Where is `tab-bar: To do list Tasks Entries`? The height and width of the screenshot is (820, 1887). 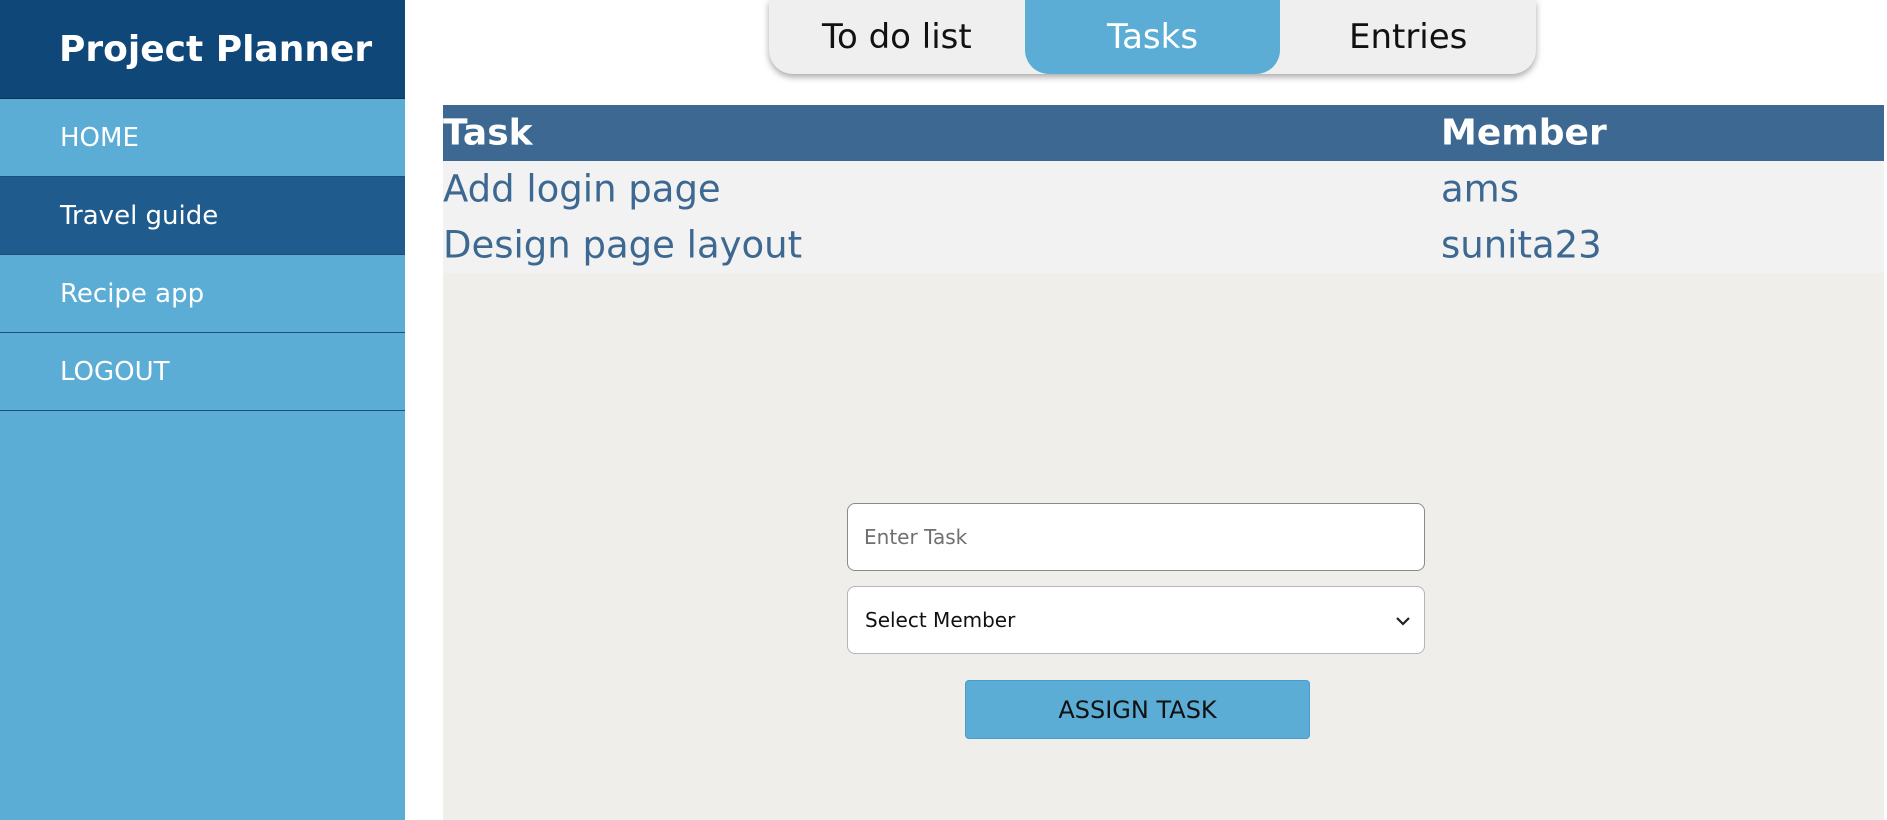
tab-bar: To do list Tasks Entries is located at coordinates (1152, 37).